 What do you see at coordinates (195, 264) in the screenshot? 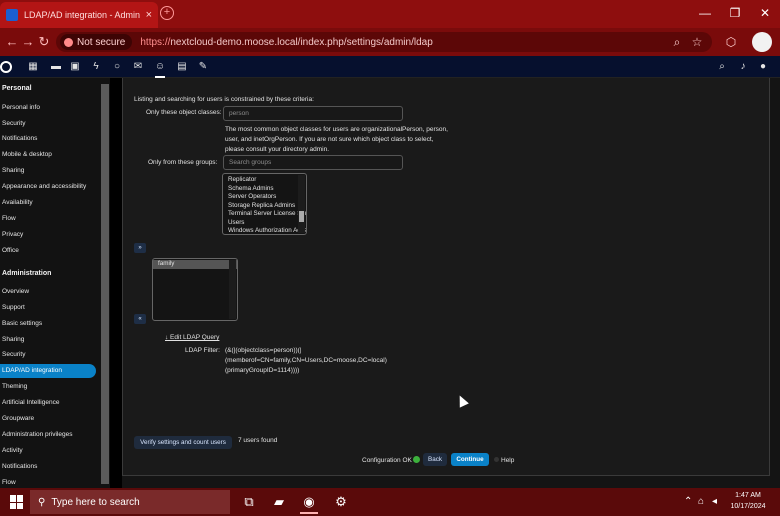
I see `selected-group-option: family` at bounding box center [195, 264].